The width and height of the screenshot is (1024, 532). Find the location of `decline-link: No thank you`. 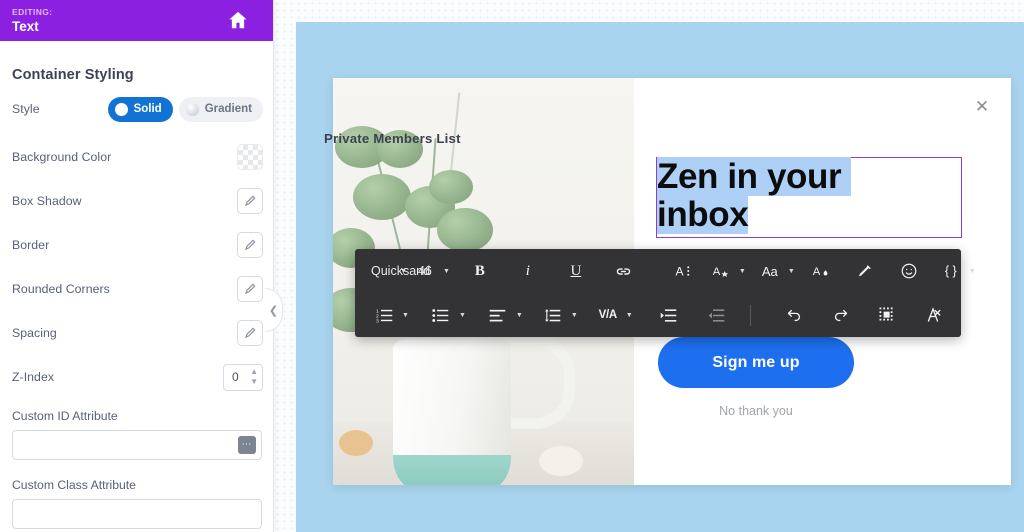

decline-link: No thank you is located at coordinates (756, 411).